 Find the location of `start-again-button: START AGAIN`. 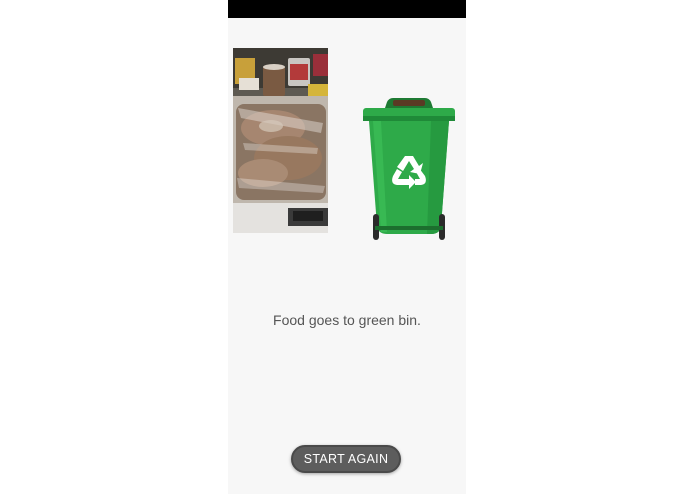

start-again-button: START AGAIN is located at coordinates (346, 459).